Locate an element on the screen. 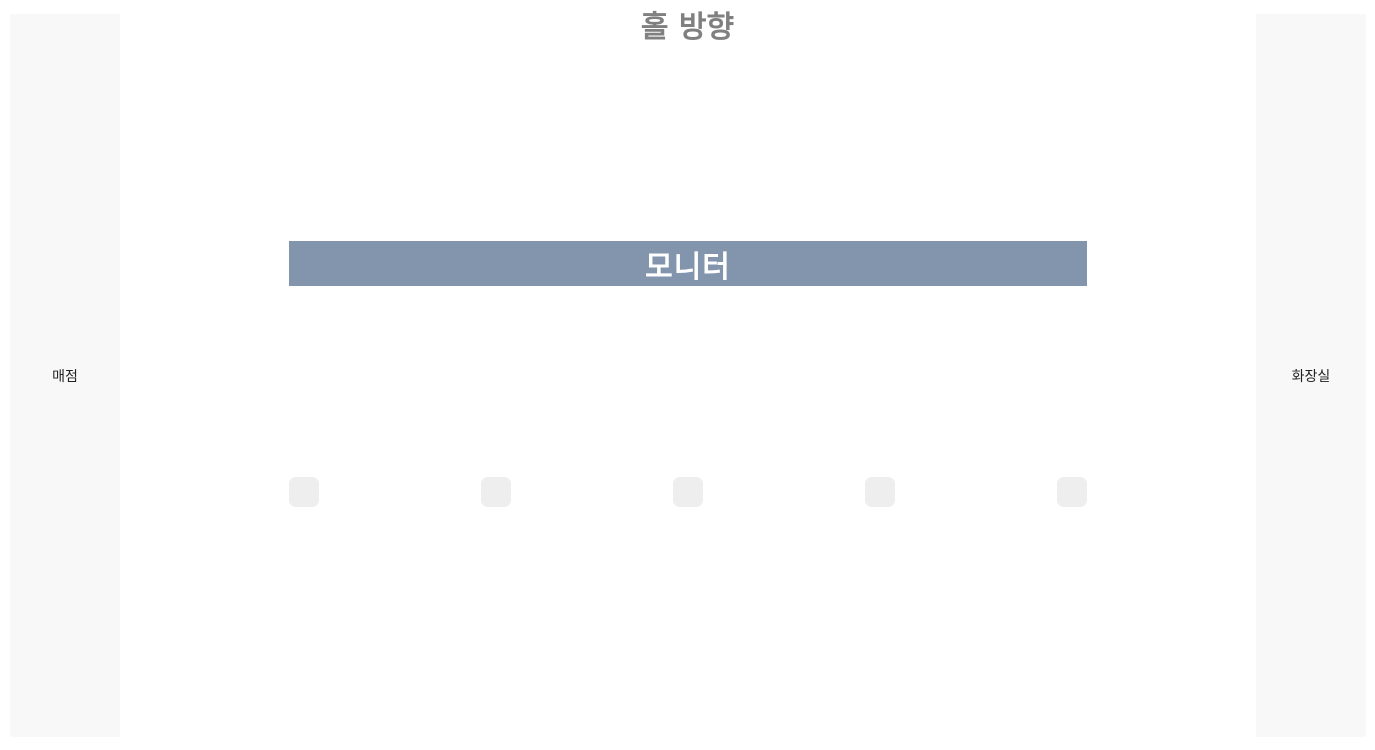  snack-bar-area: 매점 is located at coordinates (65, 375).